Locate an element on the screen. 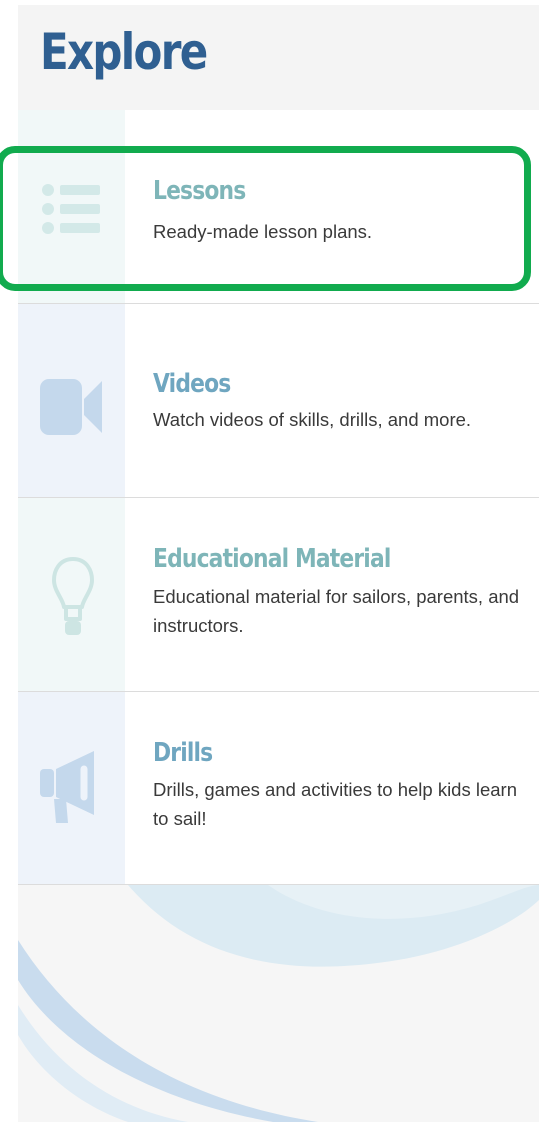  item-title: Lessons is located at coordinates (199, 191).